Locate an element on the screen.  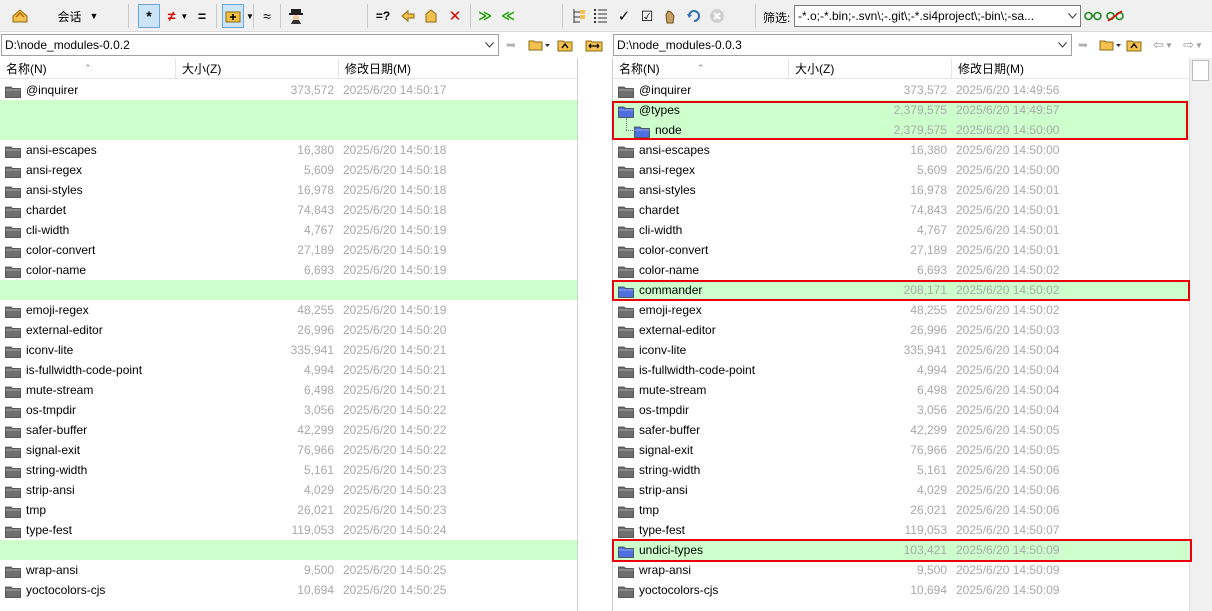
table-row: undici-types 103,421 2025/6/20 14:50:09 is located at coordinates (901, 550).